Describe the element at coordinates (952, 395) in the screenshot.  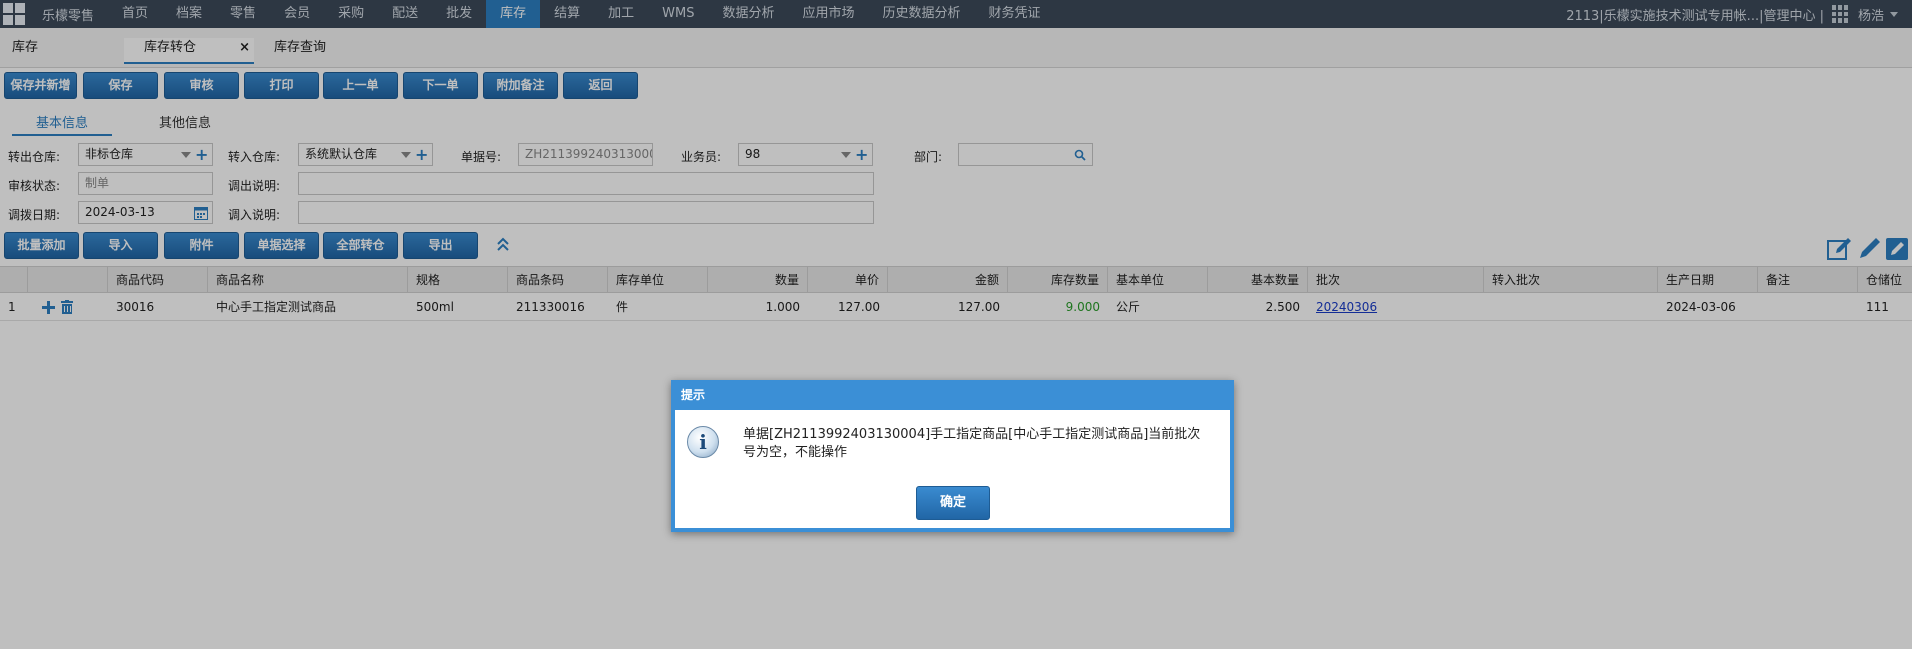
I see `dialog-title: 提示` at that location.